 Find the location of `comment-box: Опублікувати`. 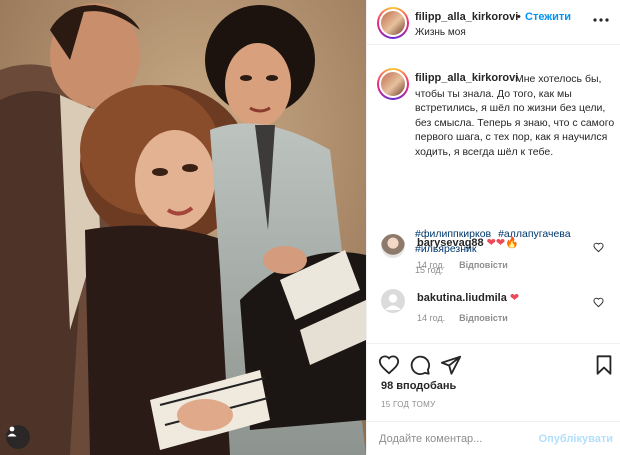

comment-box: Опублікувати is located at coordinates (493, 438).